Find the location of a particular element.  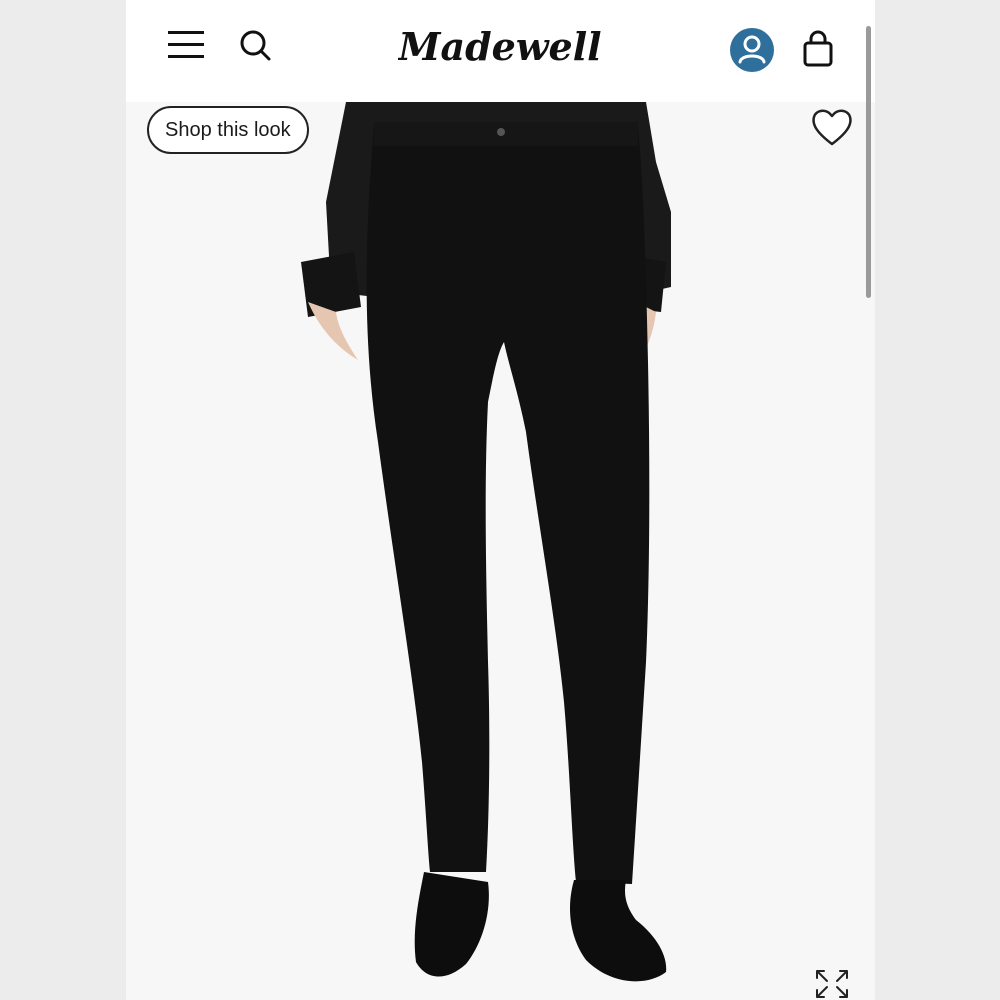

svg-text: Madewell is located at coordinates (500, 46).